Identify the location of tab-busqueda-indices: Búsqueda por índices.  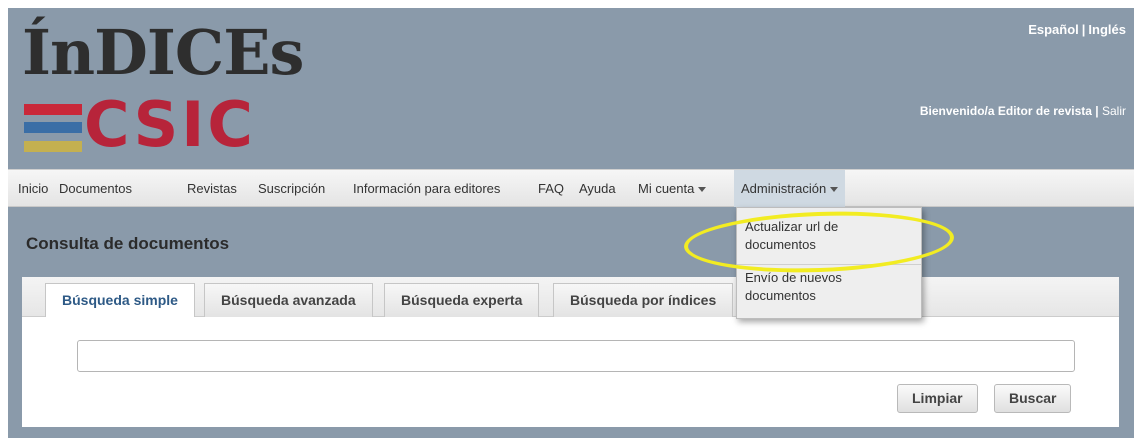
(643, 300).